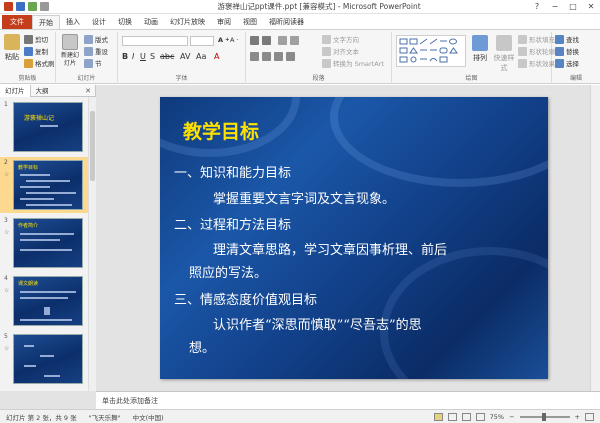  What do you see at coordinates (201, 56) in the screenshot?
I see `change-case-button: Aa` at bounding box center [201, 56].